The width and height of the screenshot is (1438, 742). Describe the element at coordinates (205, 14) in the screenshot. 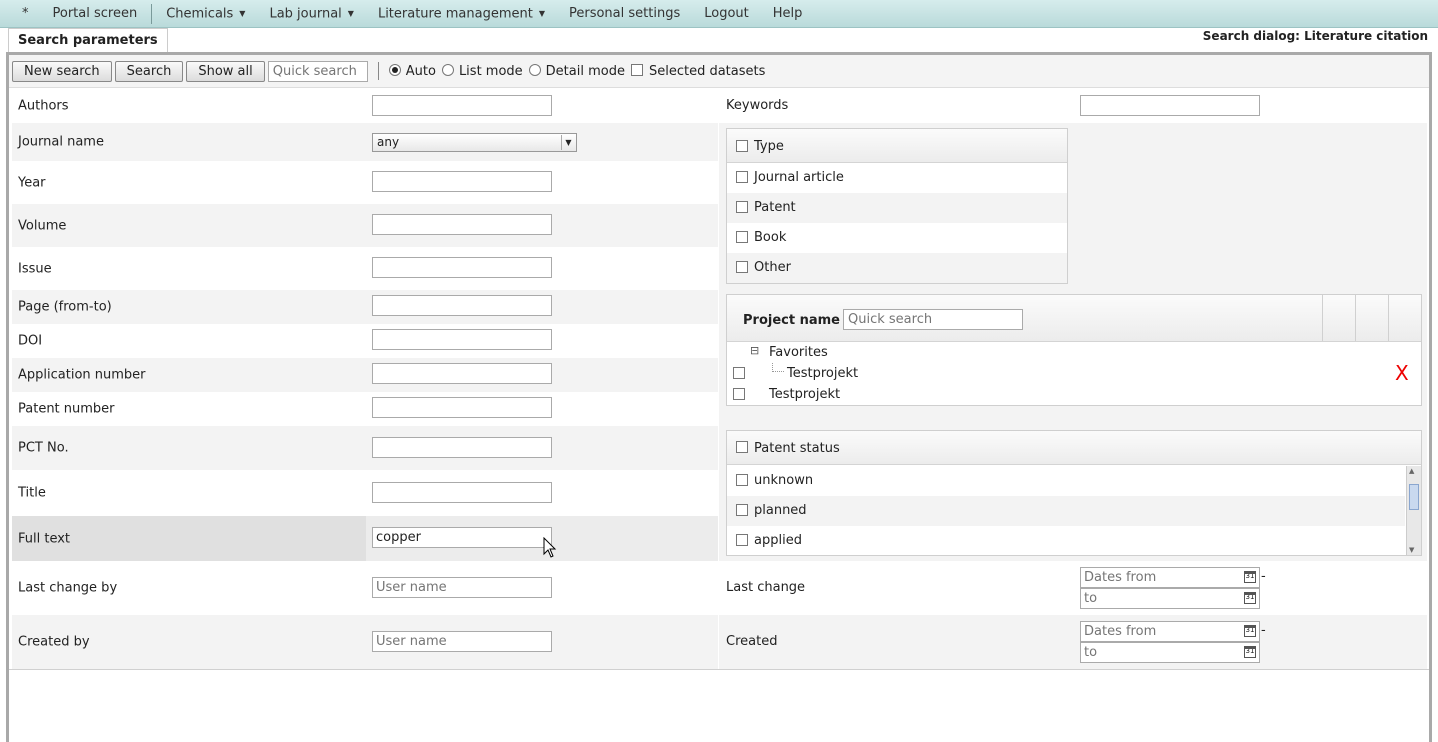

I see `menu-item-chemicals: Chemicals ▼` at that location.